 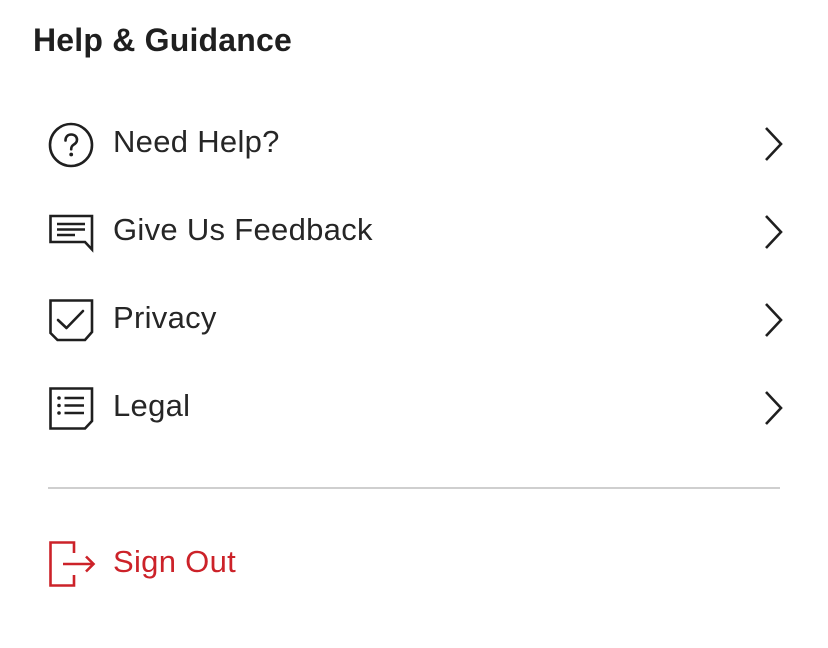 What do you see at coordinates (414, 408) in the screenshot?
I see `menu-item-legal: Legal` at bounding box center [414, 408].